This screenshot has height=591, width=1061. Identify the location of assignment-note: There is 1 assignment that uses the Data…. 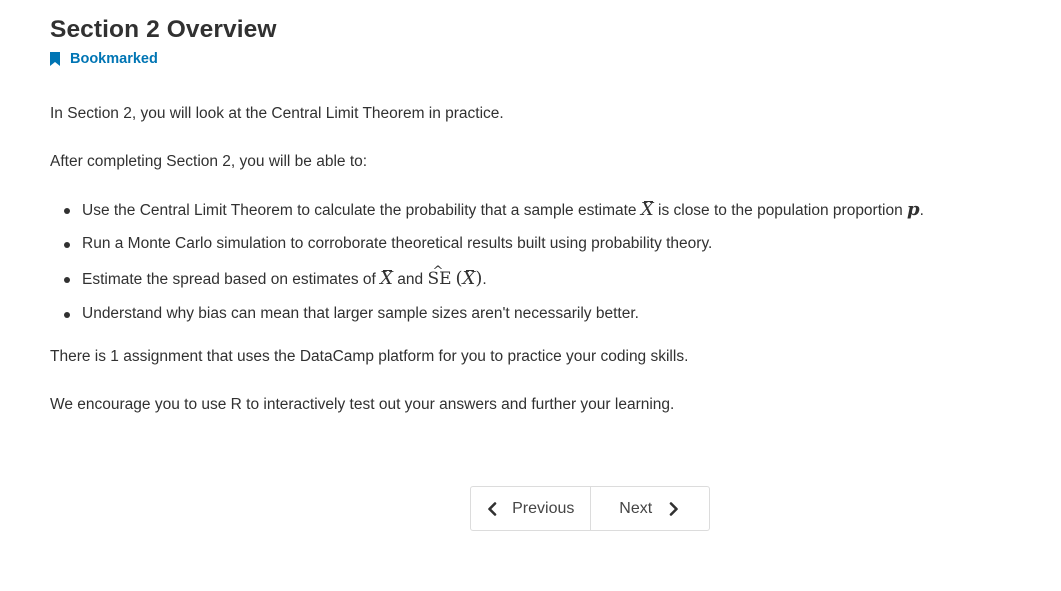
(369, 356).